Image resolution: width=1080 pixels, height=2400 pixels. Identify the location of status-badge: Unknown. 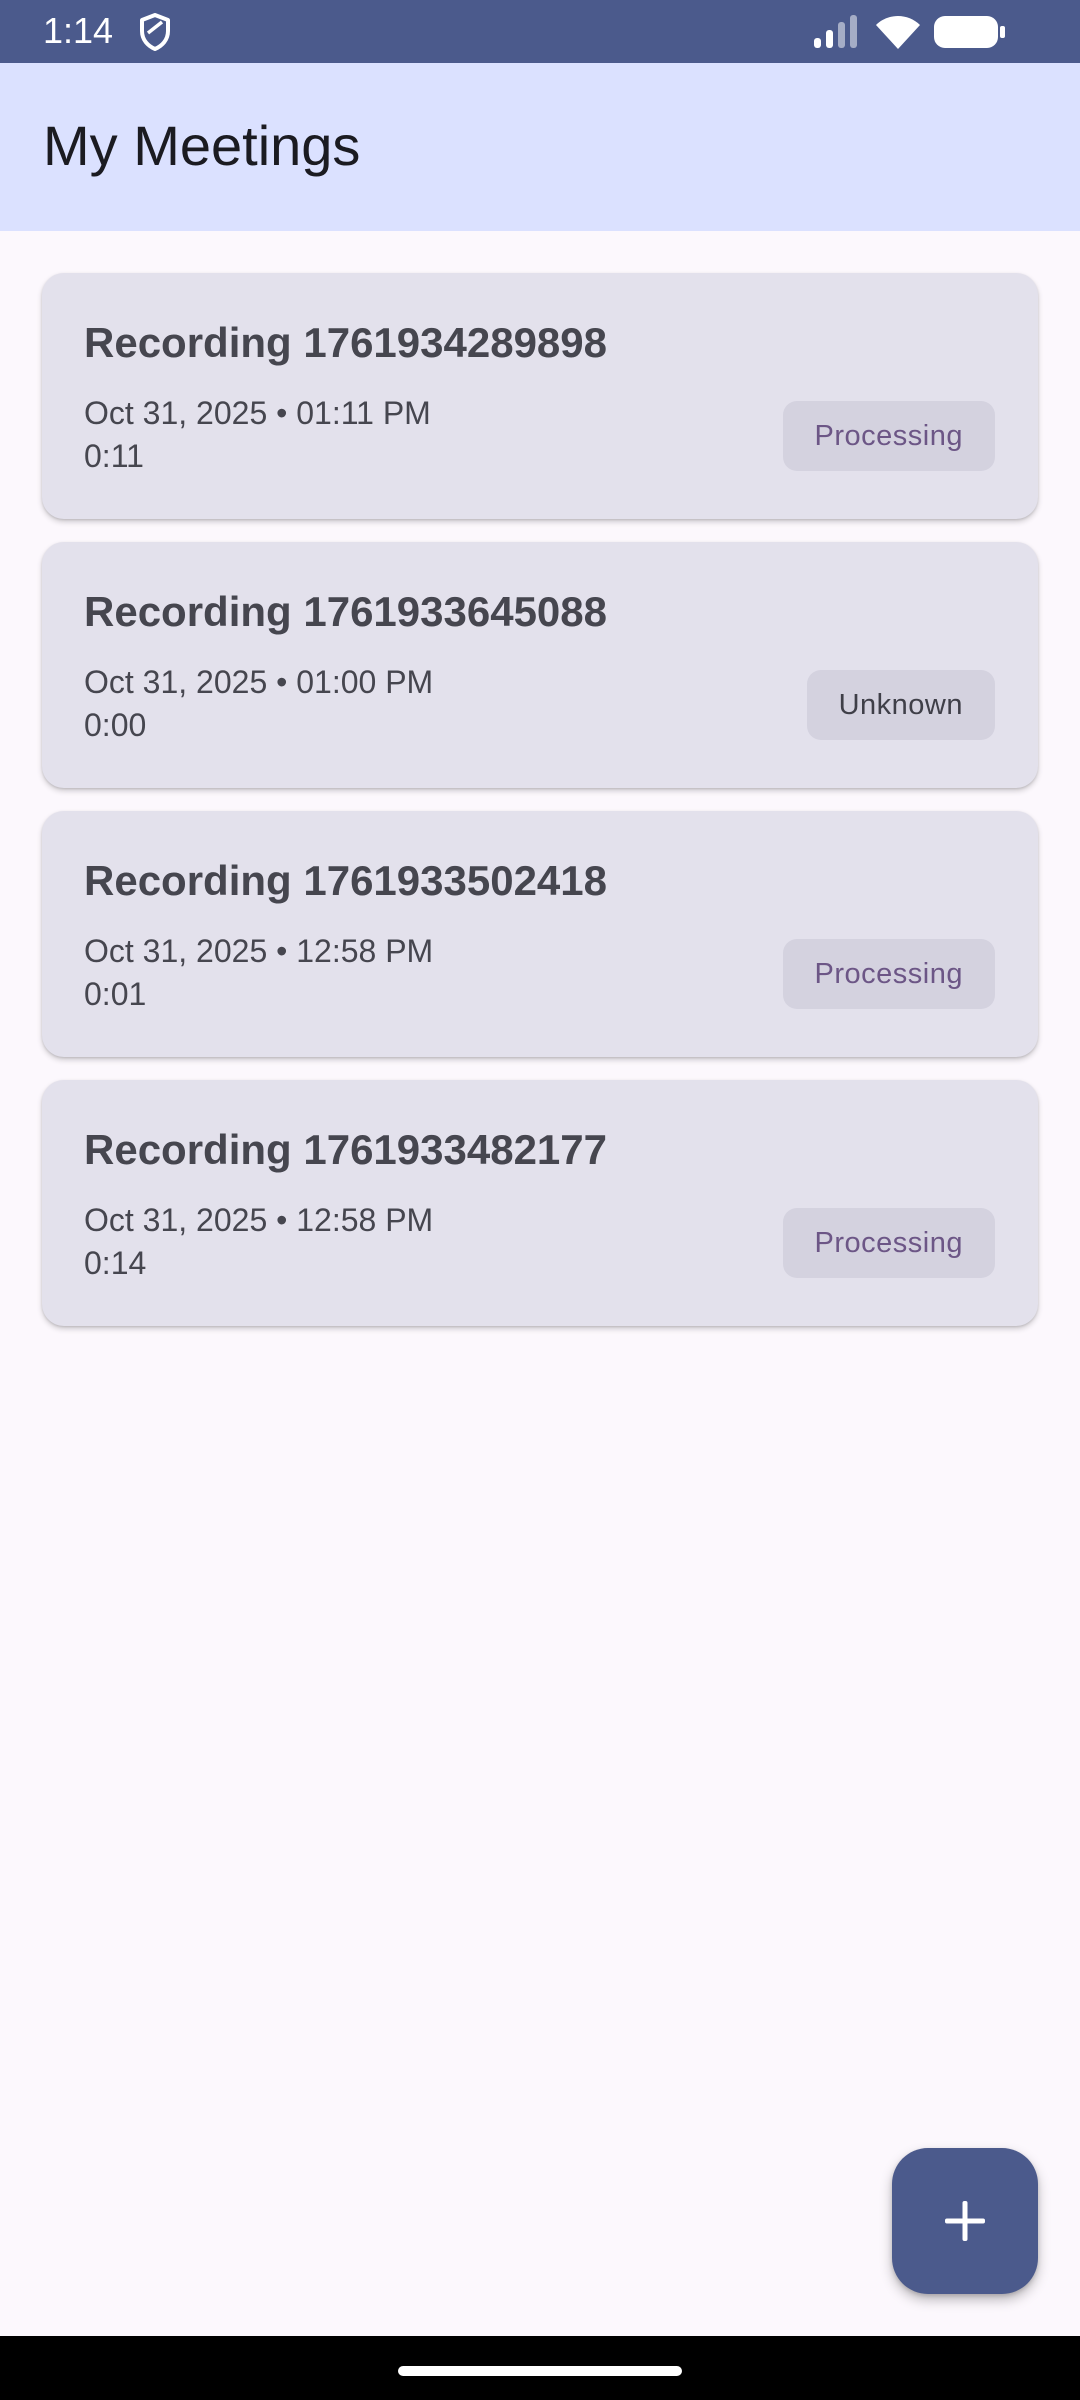
(900, 705).